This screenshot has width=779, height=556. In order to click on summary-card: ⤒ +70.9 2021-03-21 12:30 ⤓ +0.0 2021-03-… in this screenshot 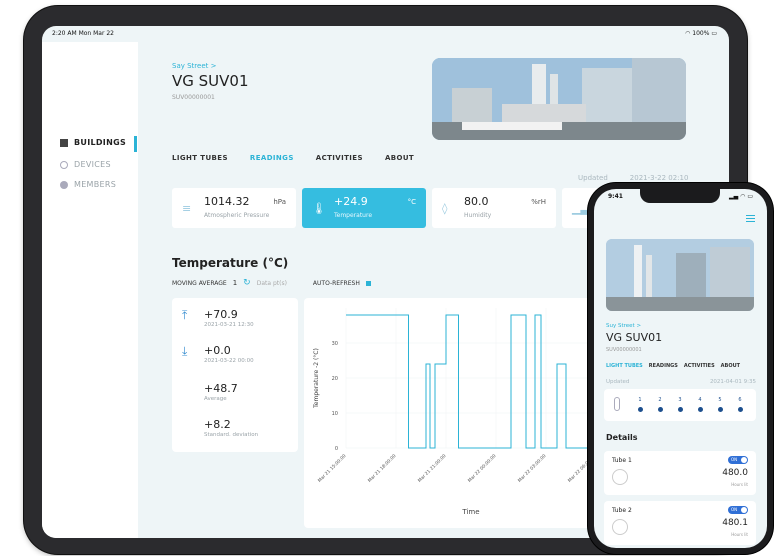, I will do `click(235, 375)`.